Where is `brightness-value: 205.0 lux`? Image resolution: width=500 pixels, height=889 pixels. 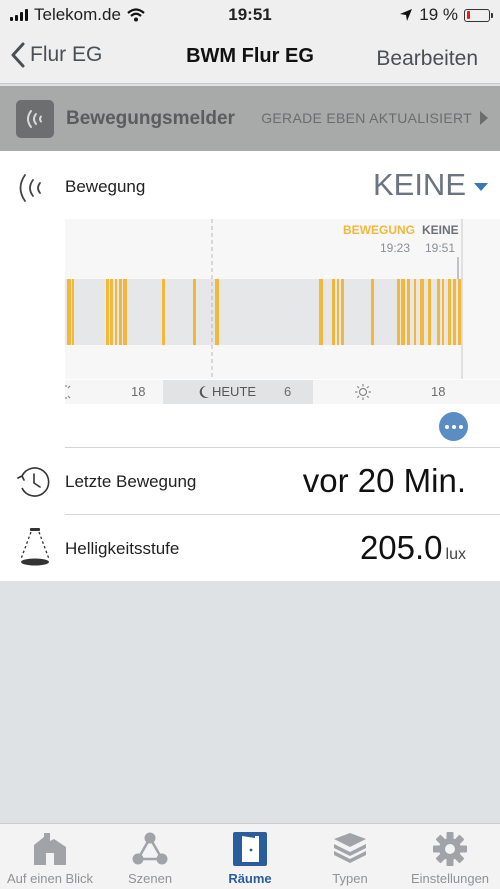
brightness-value: 205.0 lux is located at coordinates (413, 548).